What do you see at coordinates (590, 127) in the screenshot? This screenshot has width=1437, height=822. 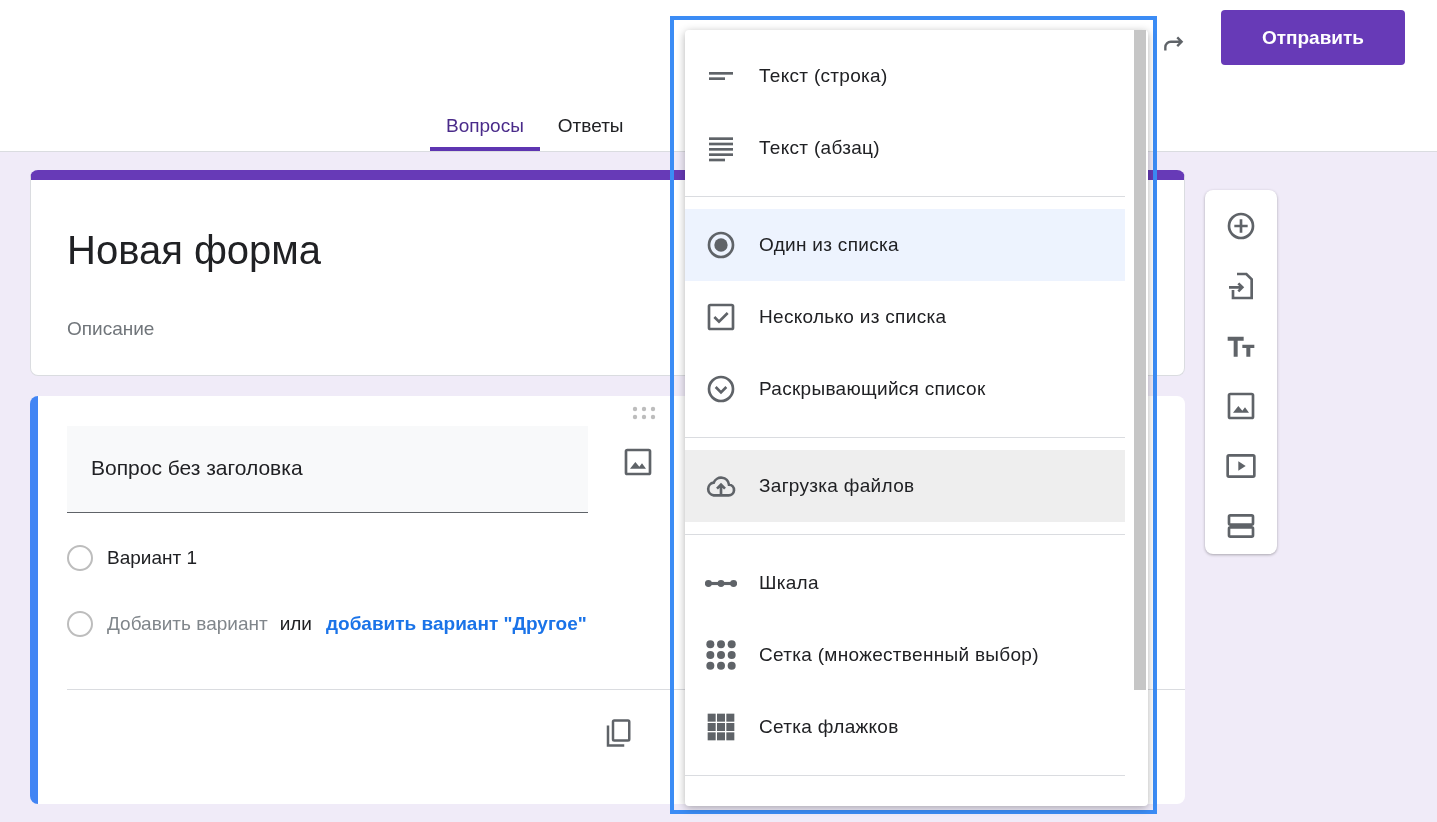 I see `tab: Ответы` at bounding box center [590, 127].